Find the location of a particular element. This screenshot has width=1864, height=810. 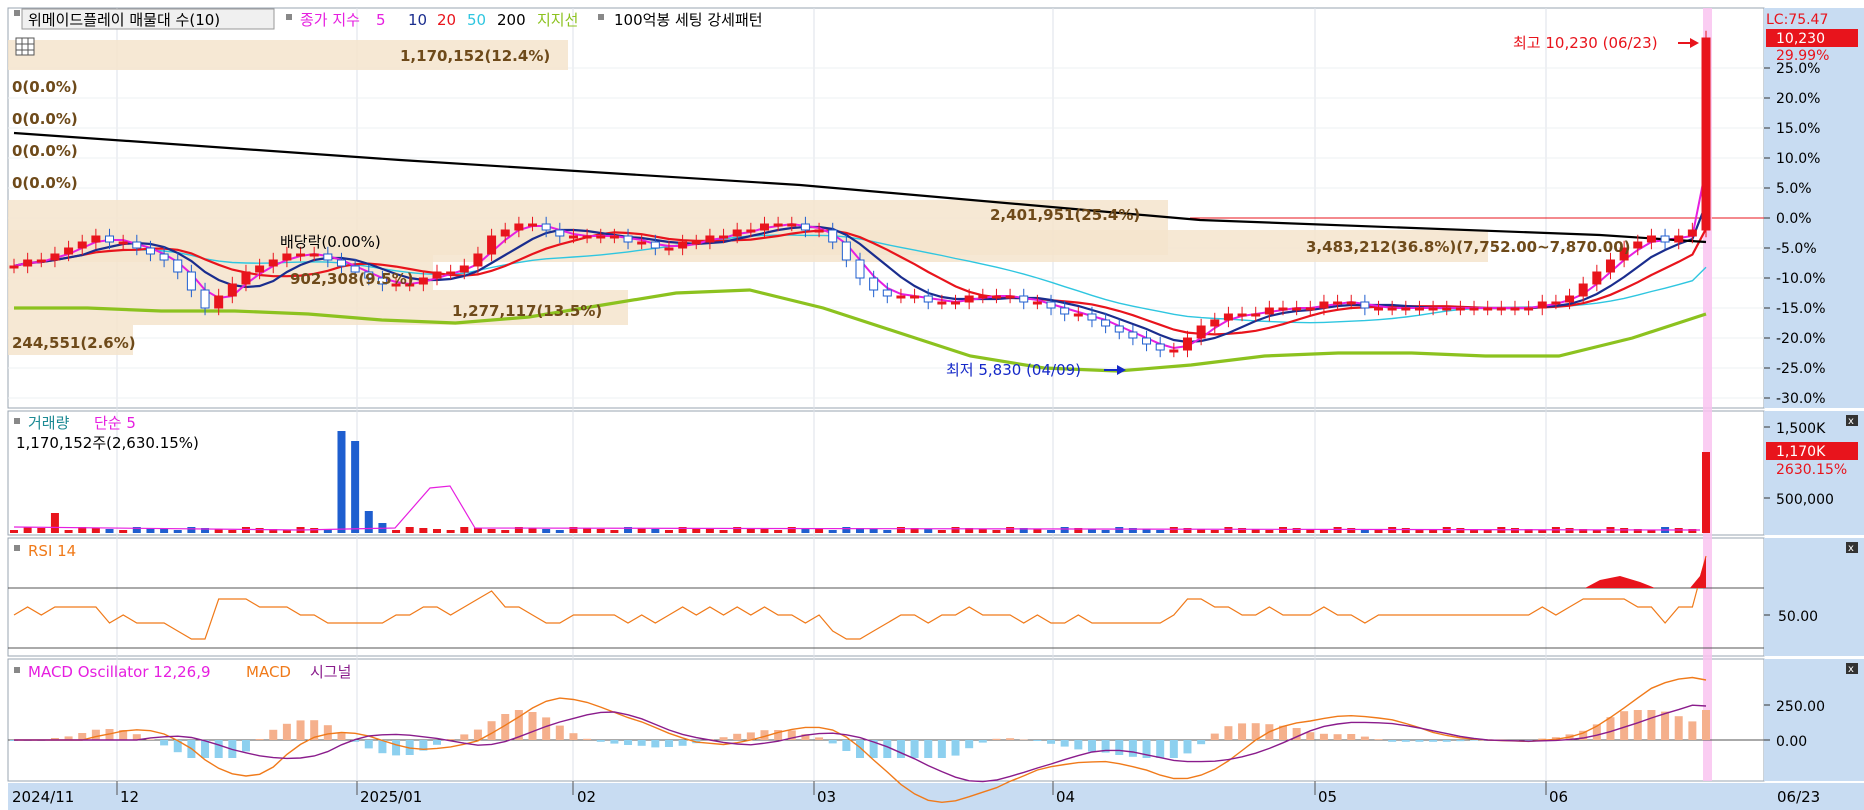

dividend-label: 배당락(0.00%) is located at coordinates (330, 242).